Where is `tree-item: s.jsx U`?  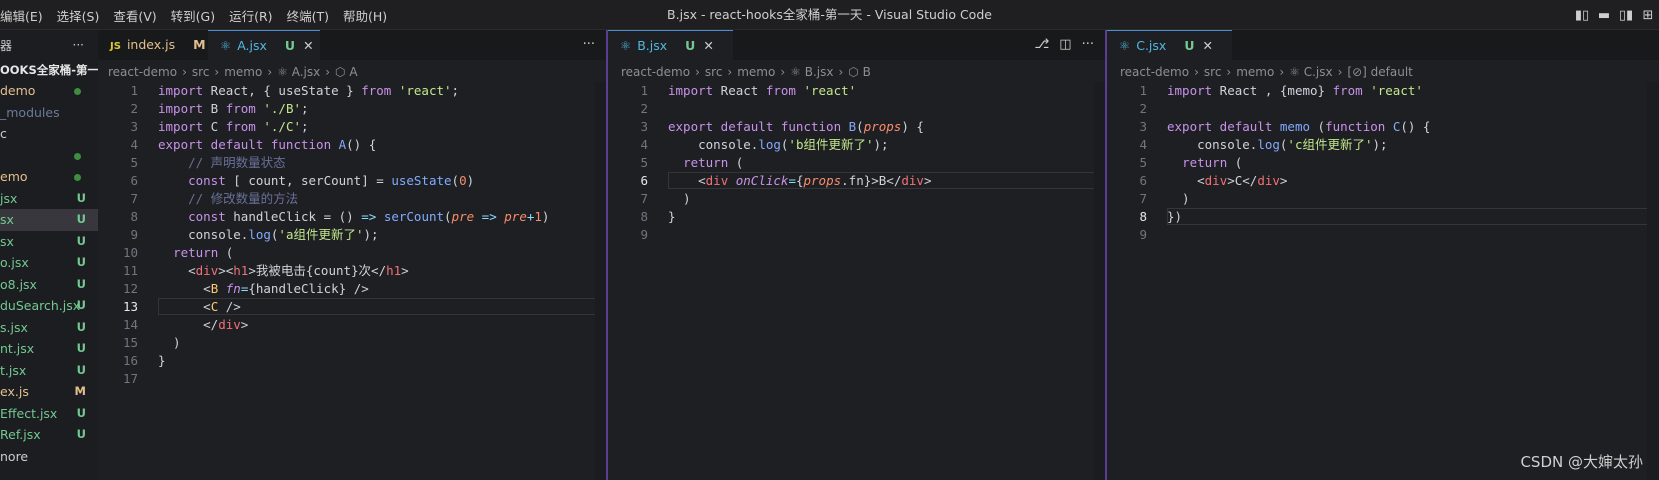 tree-item: s.jsx U is located at coordinates (49, 328).